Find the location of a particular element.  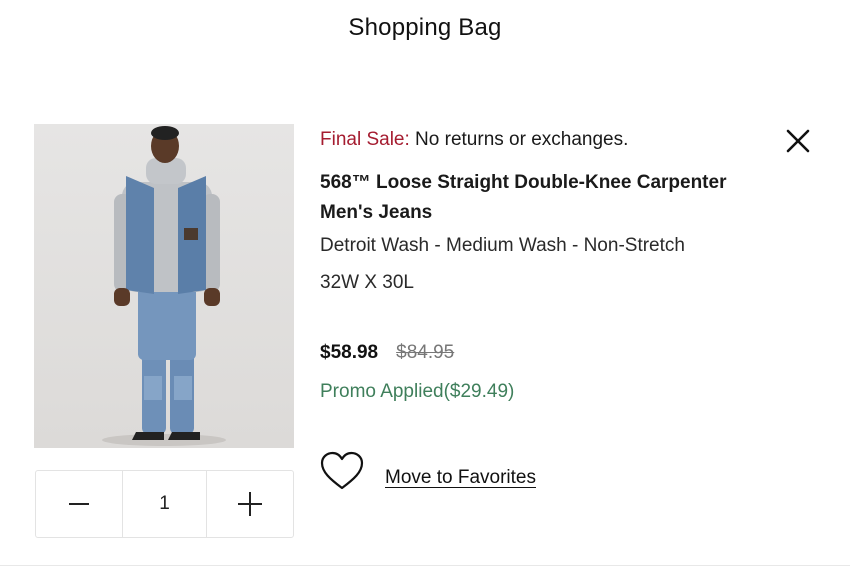

price-block: $58.98 $84.95 is located at coordinates (387, 353).